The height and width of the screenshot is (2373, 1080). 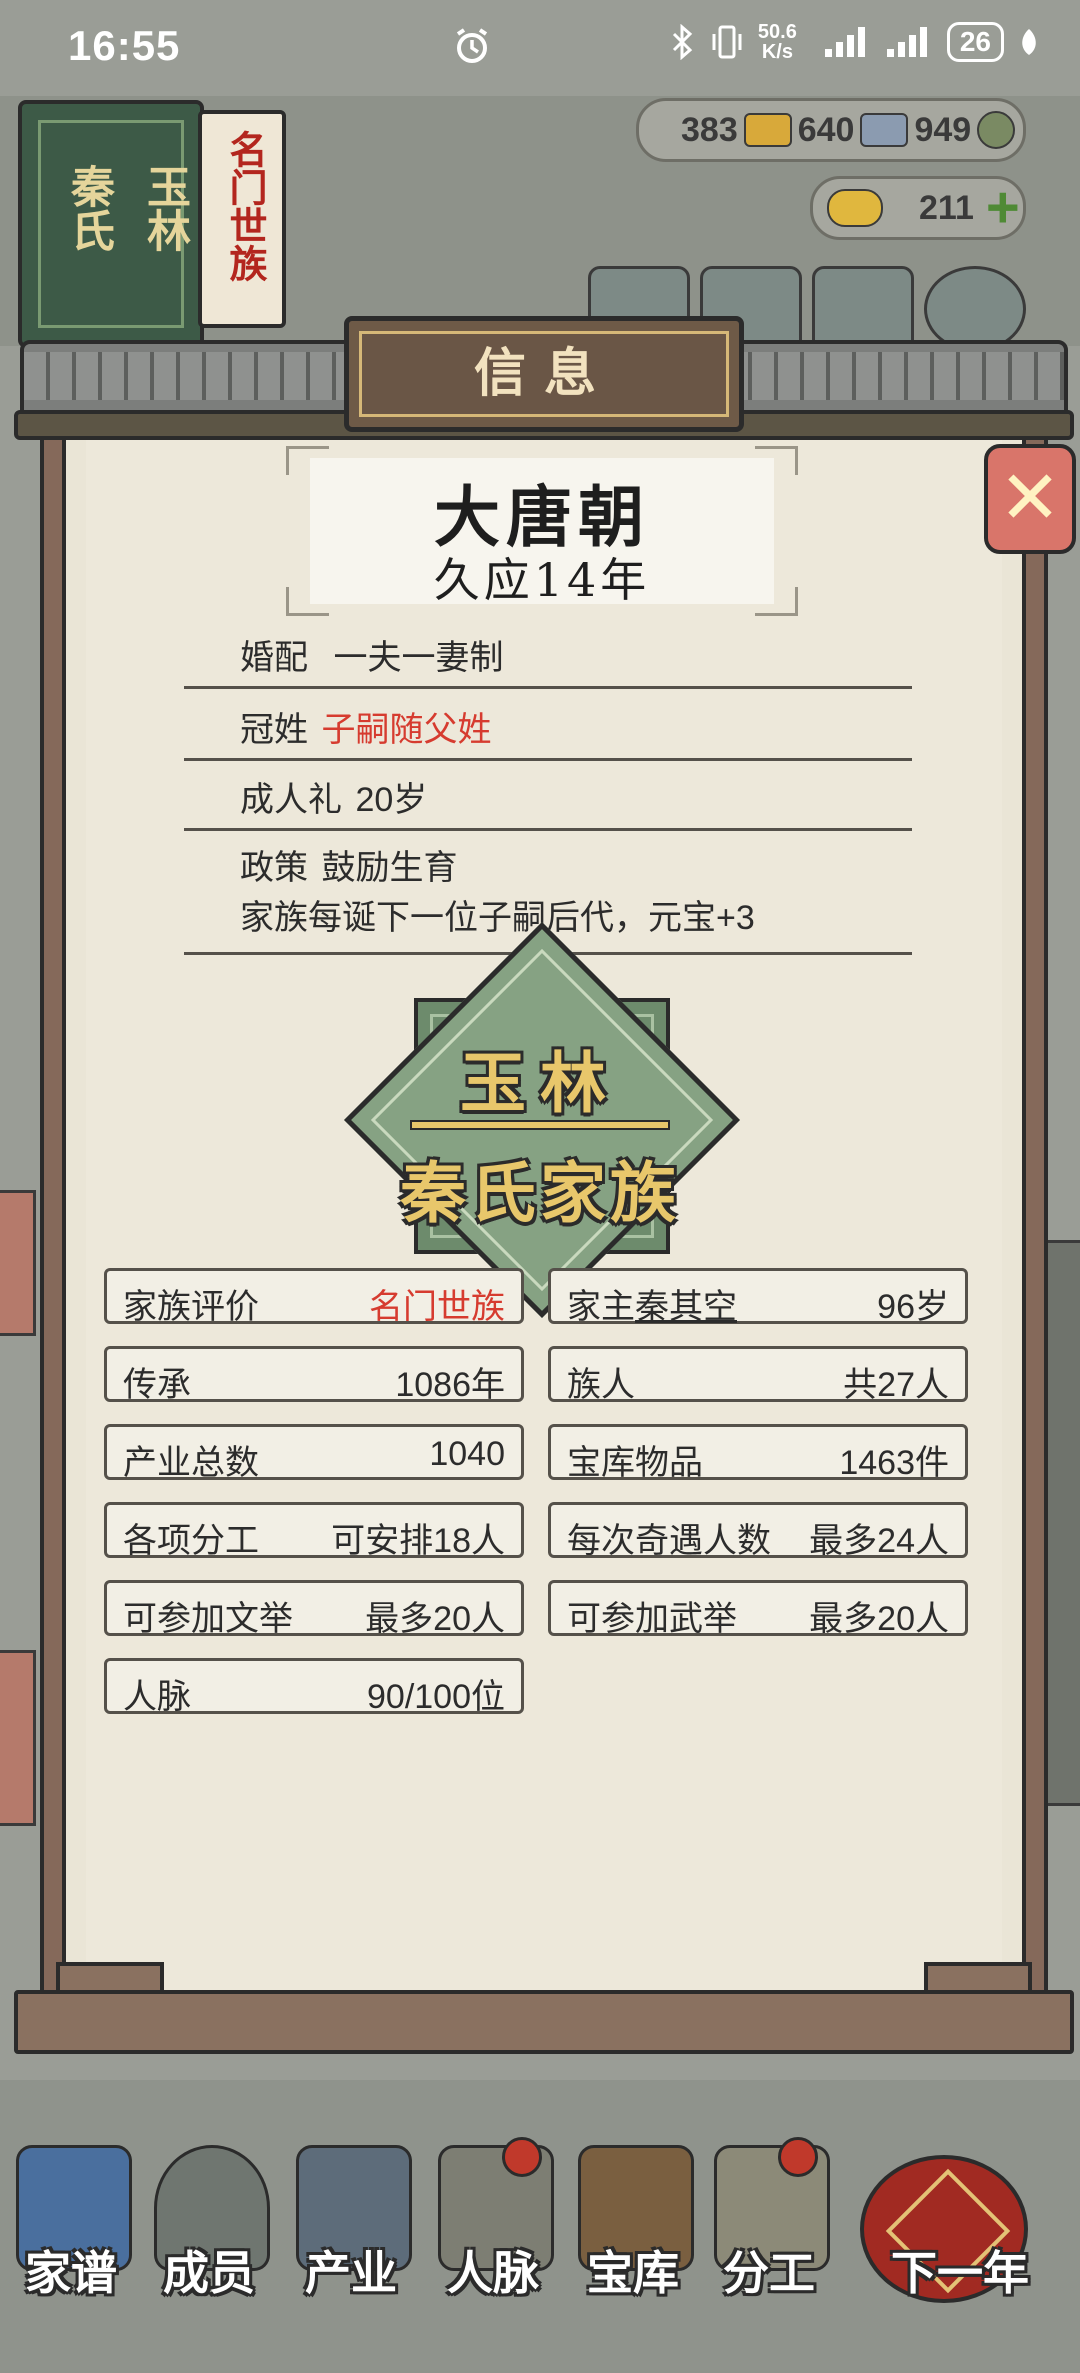 What do you see at coordinates (543, 373) in the screenshot?
I see `panel-title: 信息` at bounding box center [543, 373].